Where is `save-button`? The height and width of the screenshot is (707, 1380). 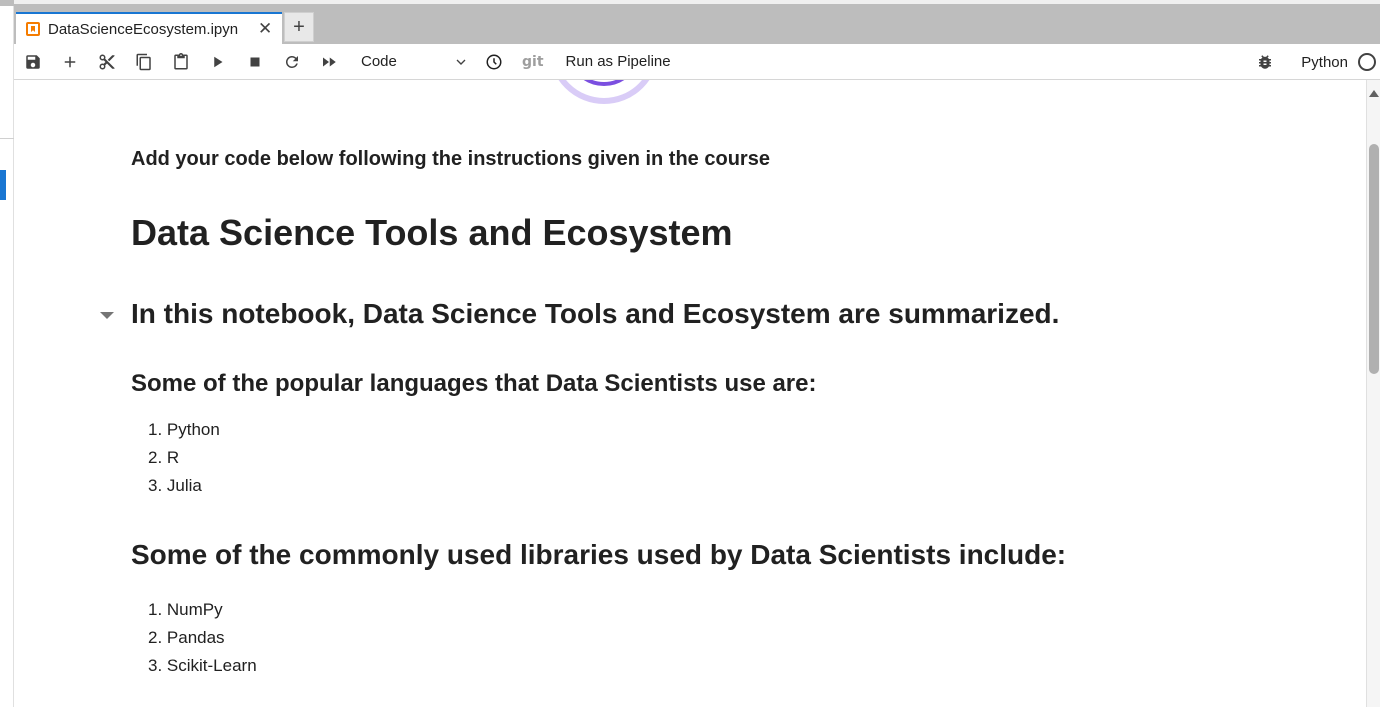
save-button is located at coordinates (32, 62).